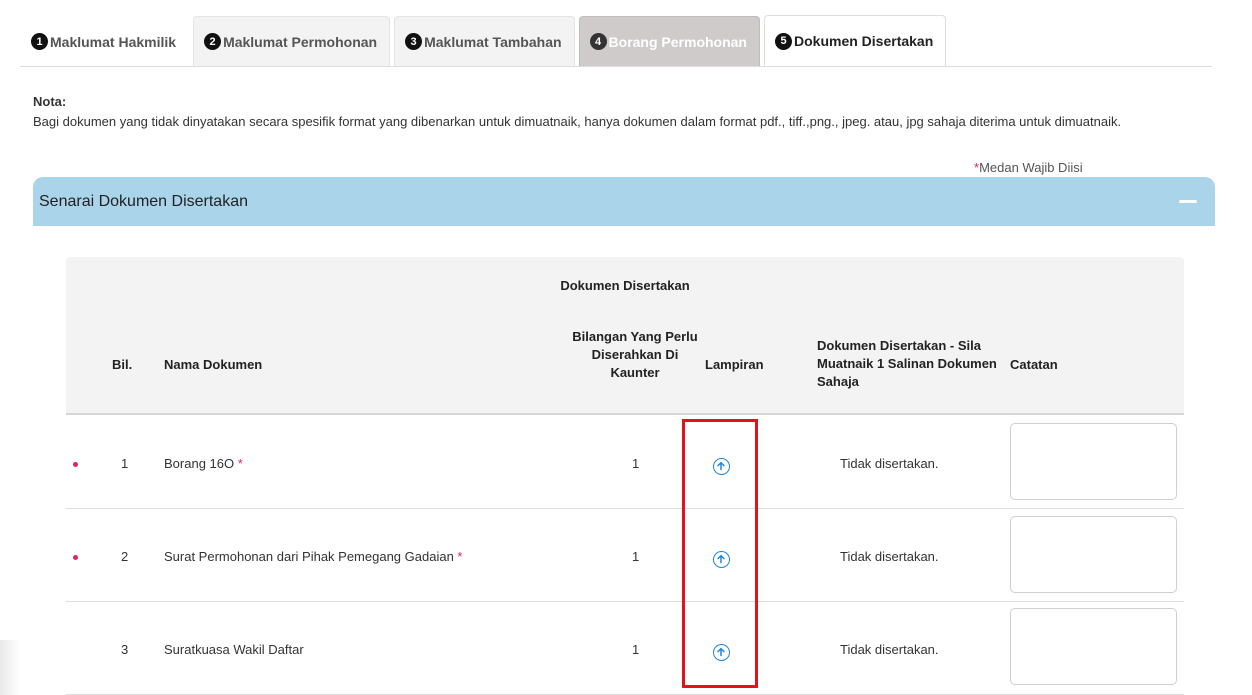  What do you see at coordinates (616, 66) in the screenshot?
I see `tab-divider` at bounding box center [616, 66].